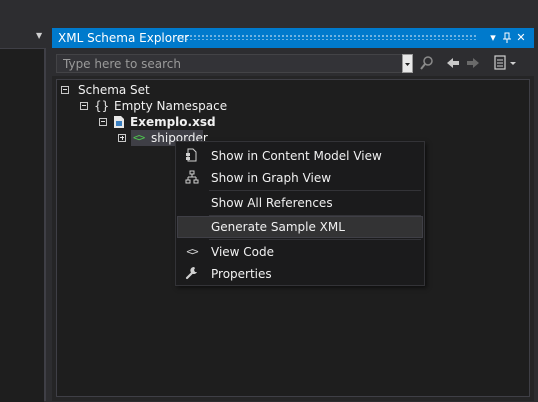 This screenshot has width=538, height=402. Describe the element at coordinates (173, 122) in the screenshot. I see `tree-label: Exemplo.xsd` at that location.